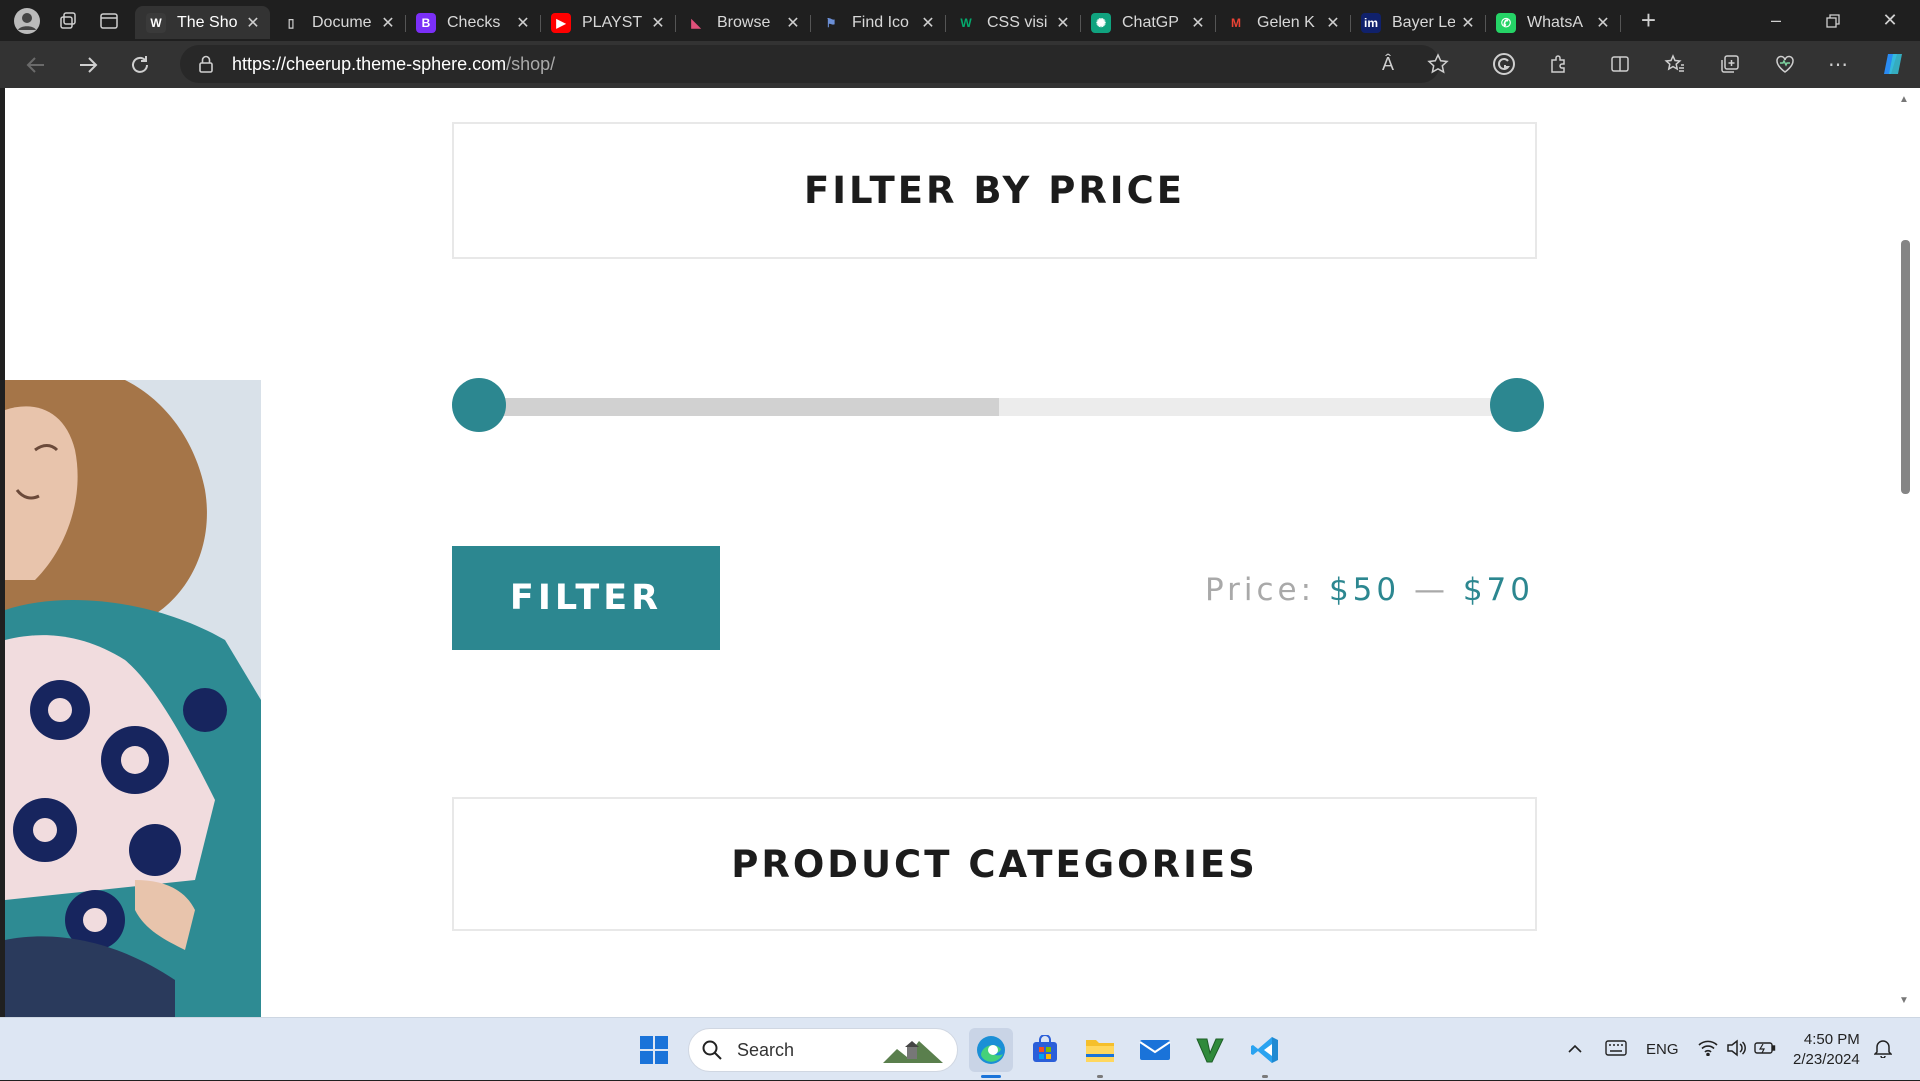 The width and height of the screenshot is (1920, 1081). I want to click on minimize-button: –, so click(1776, 20).